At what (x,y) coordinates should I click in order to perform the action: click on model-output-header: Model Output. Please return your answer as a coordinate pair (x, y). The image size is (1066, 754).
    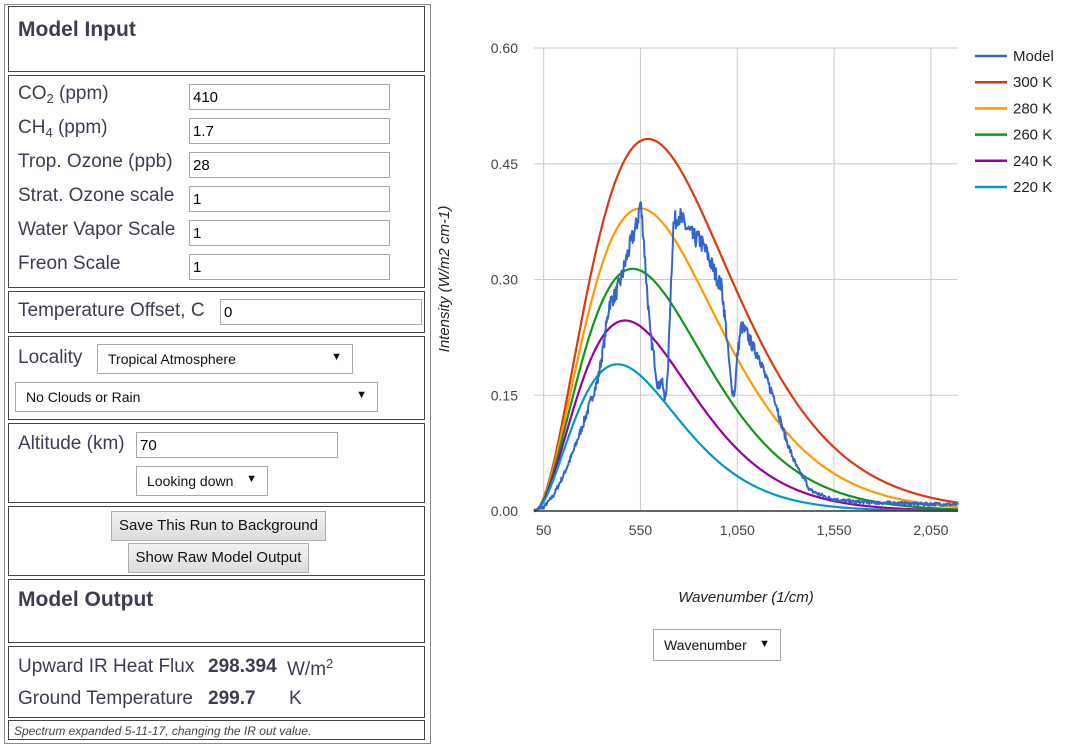
    Looking at the image, I should click on (216, 611).